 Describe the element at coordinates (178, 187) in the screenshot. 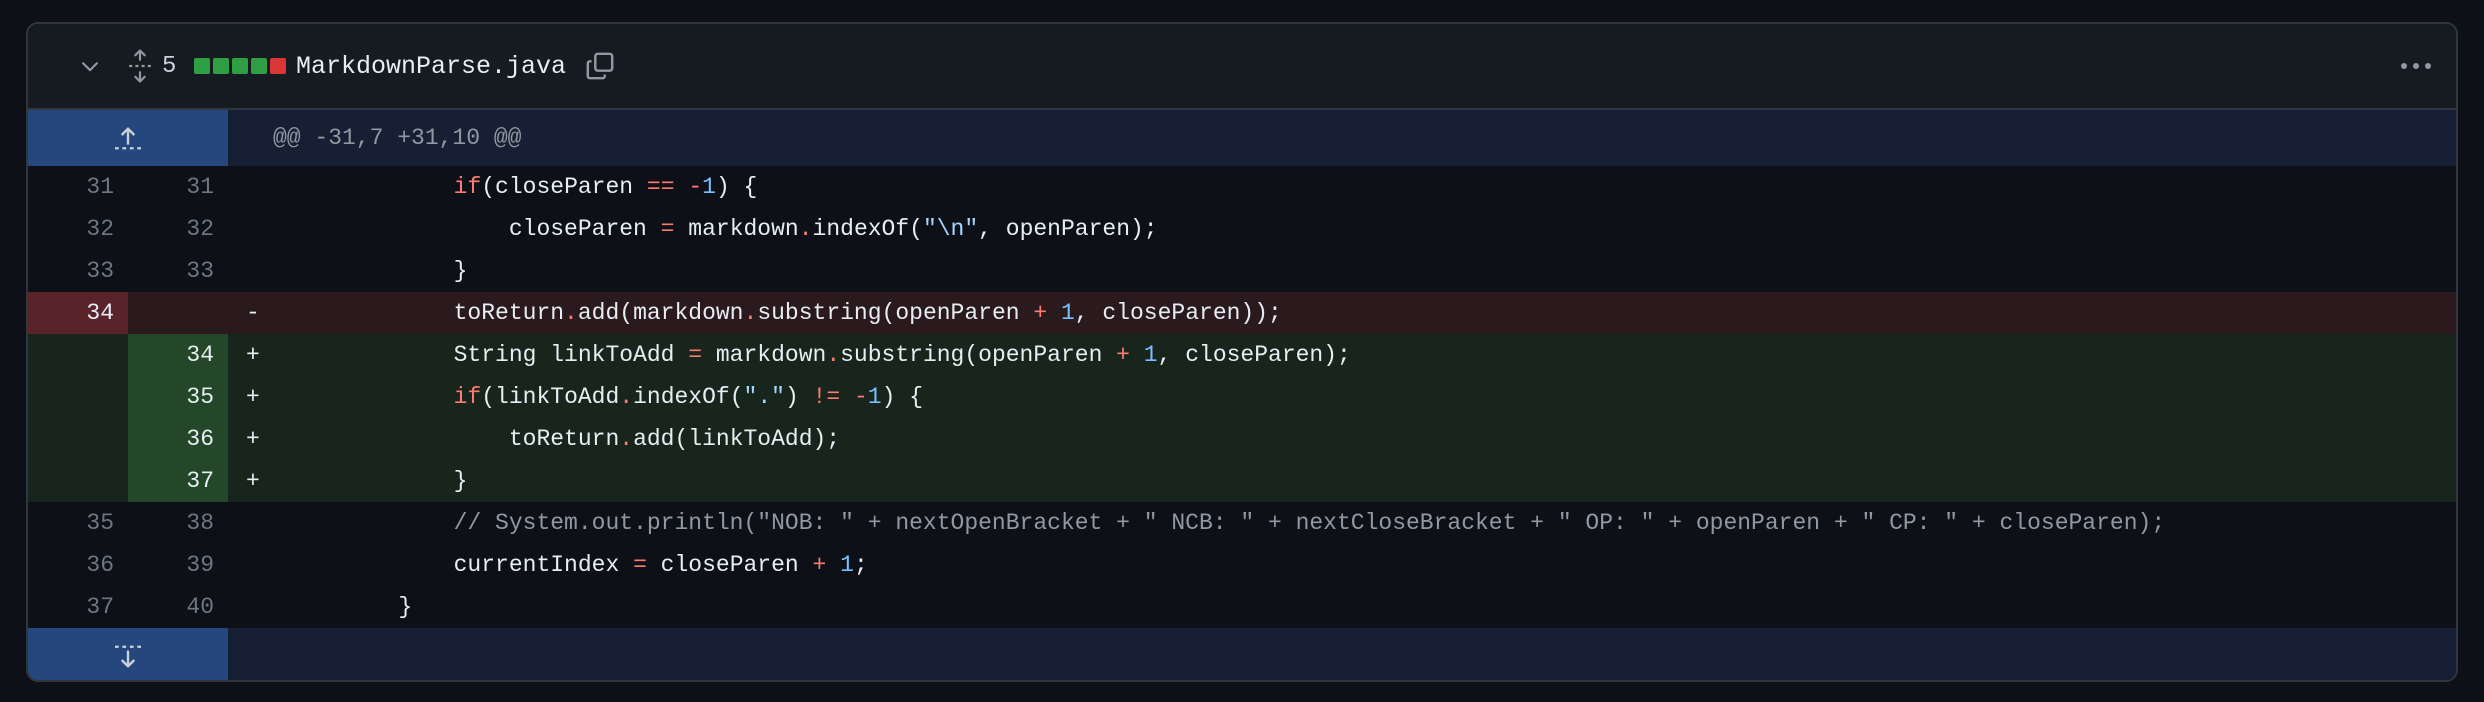

I see `new-line-number: 31` at that location.